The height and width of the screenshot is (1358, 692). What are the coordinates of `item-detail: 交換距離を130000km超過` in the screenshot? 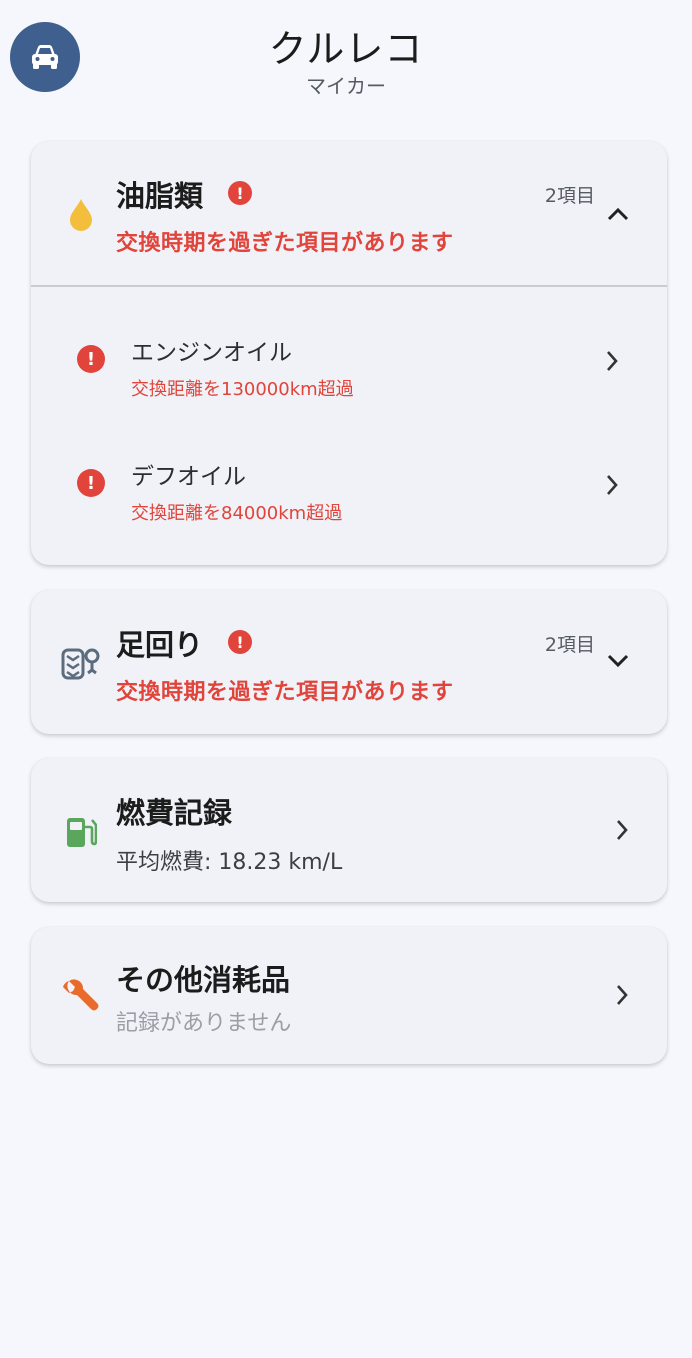 It's located at (242, 389).